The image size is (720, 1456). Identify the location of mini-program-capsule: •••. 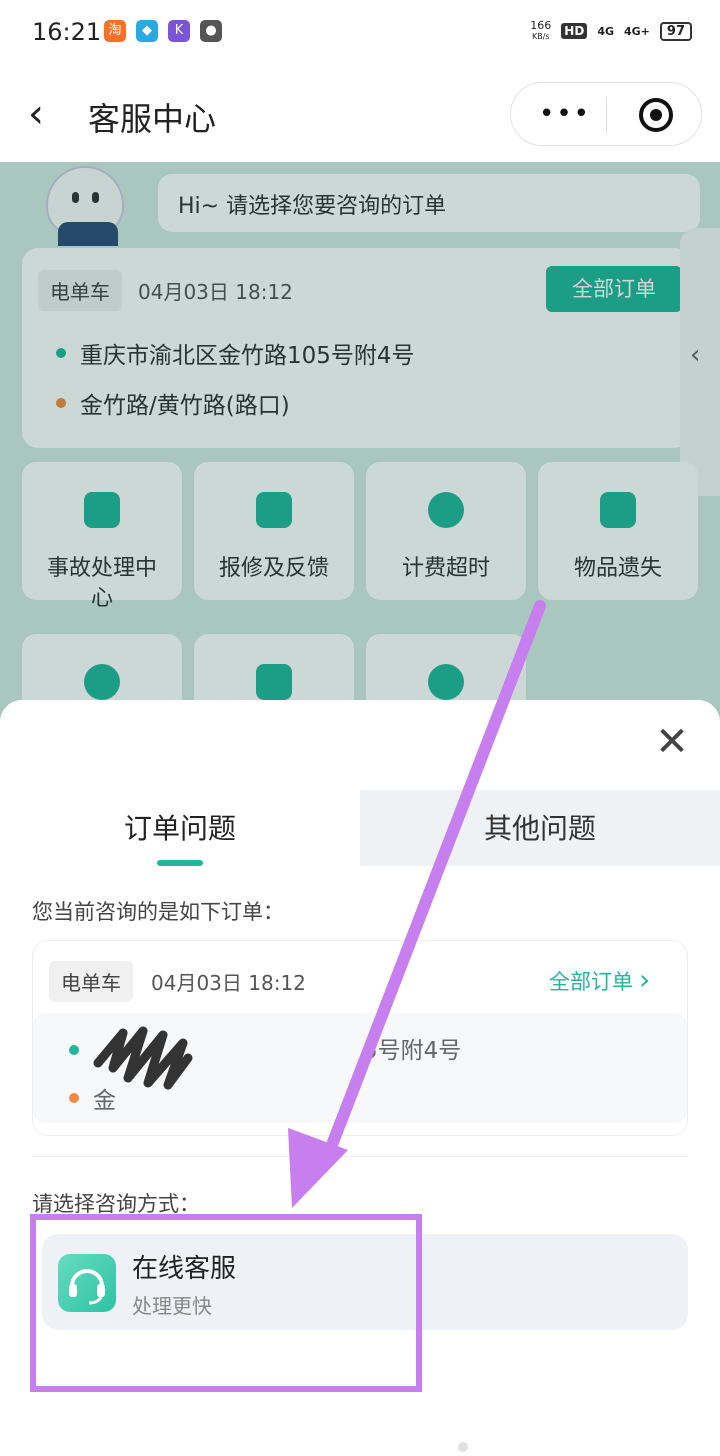
(606, 114).